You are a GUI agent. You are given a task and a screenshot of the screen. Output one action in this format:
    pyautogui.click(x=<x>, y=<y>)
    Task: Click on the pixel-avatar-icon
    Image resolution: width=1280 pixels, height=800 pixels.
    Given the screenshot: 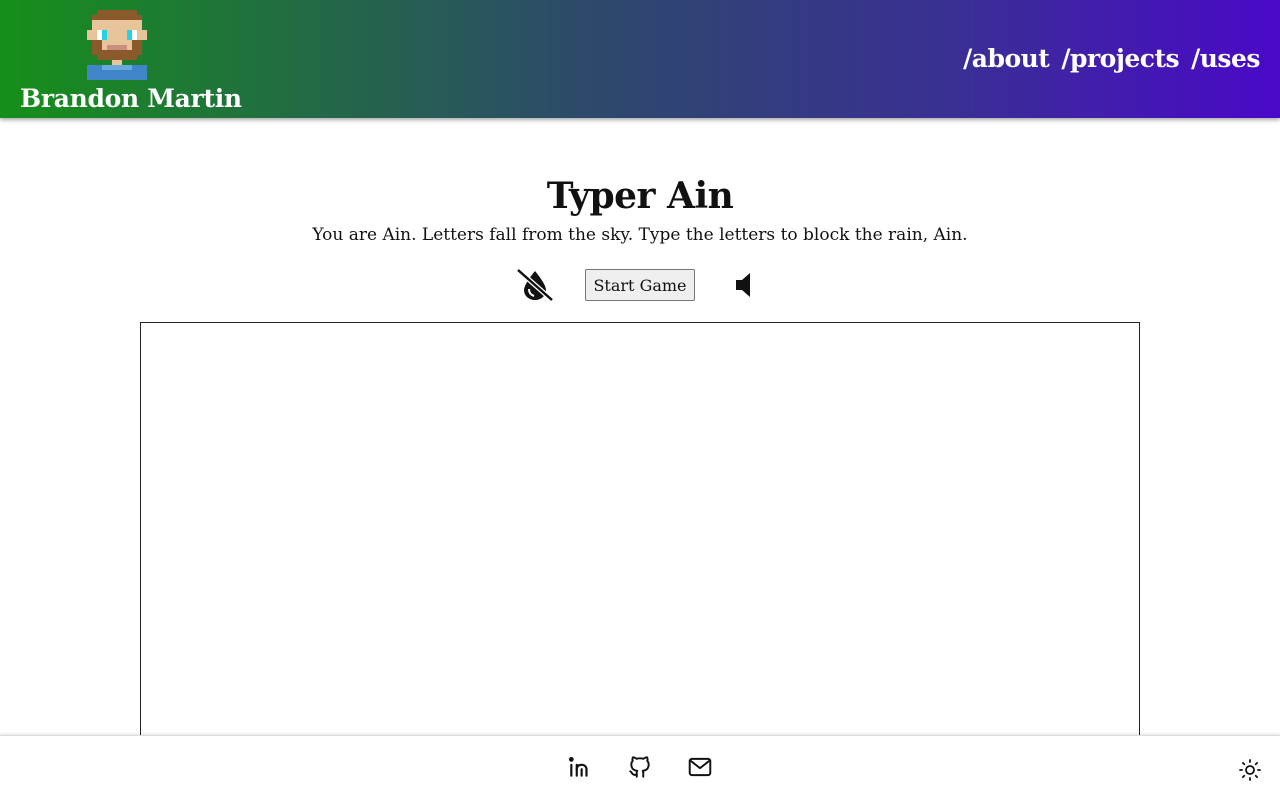 What is the action you would take?
    pyautogui.click(x=117, y=45)
    